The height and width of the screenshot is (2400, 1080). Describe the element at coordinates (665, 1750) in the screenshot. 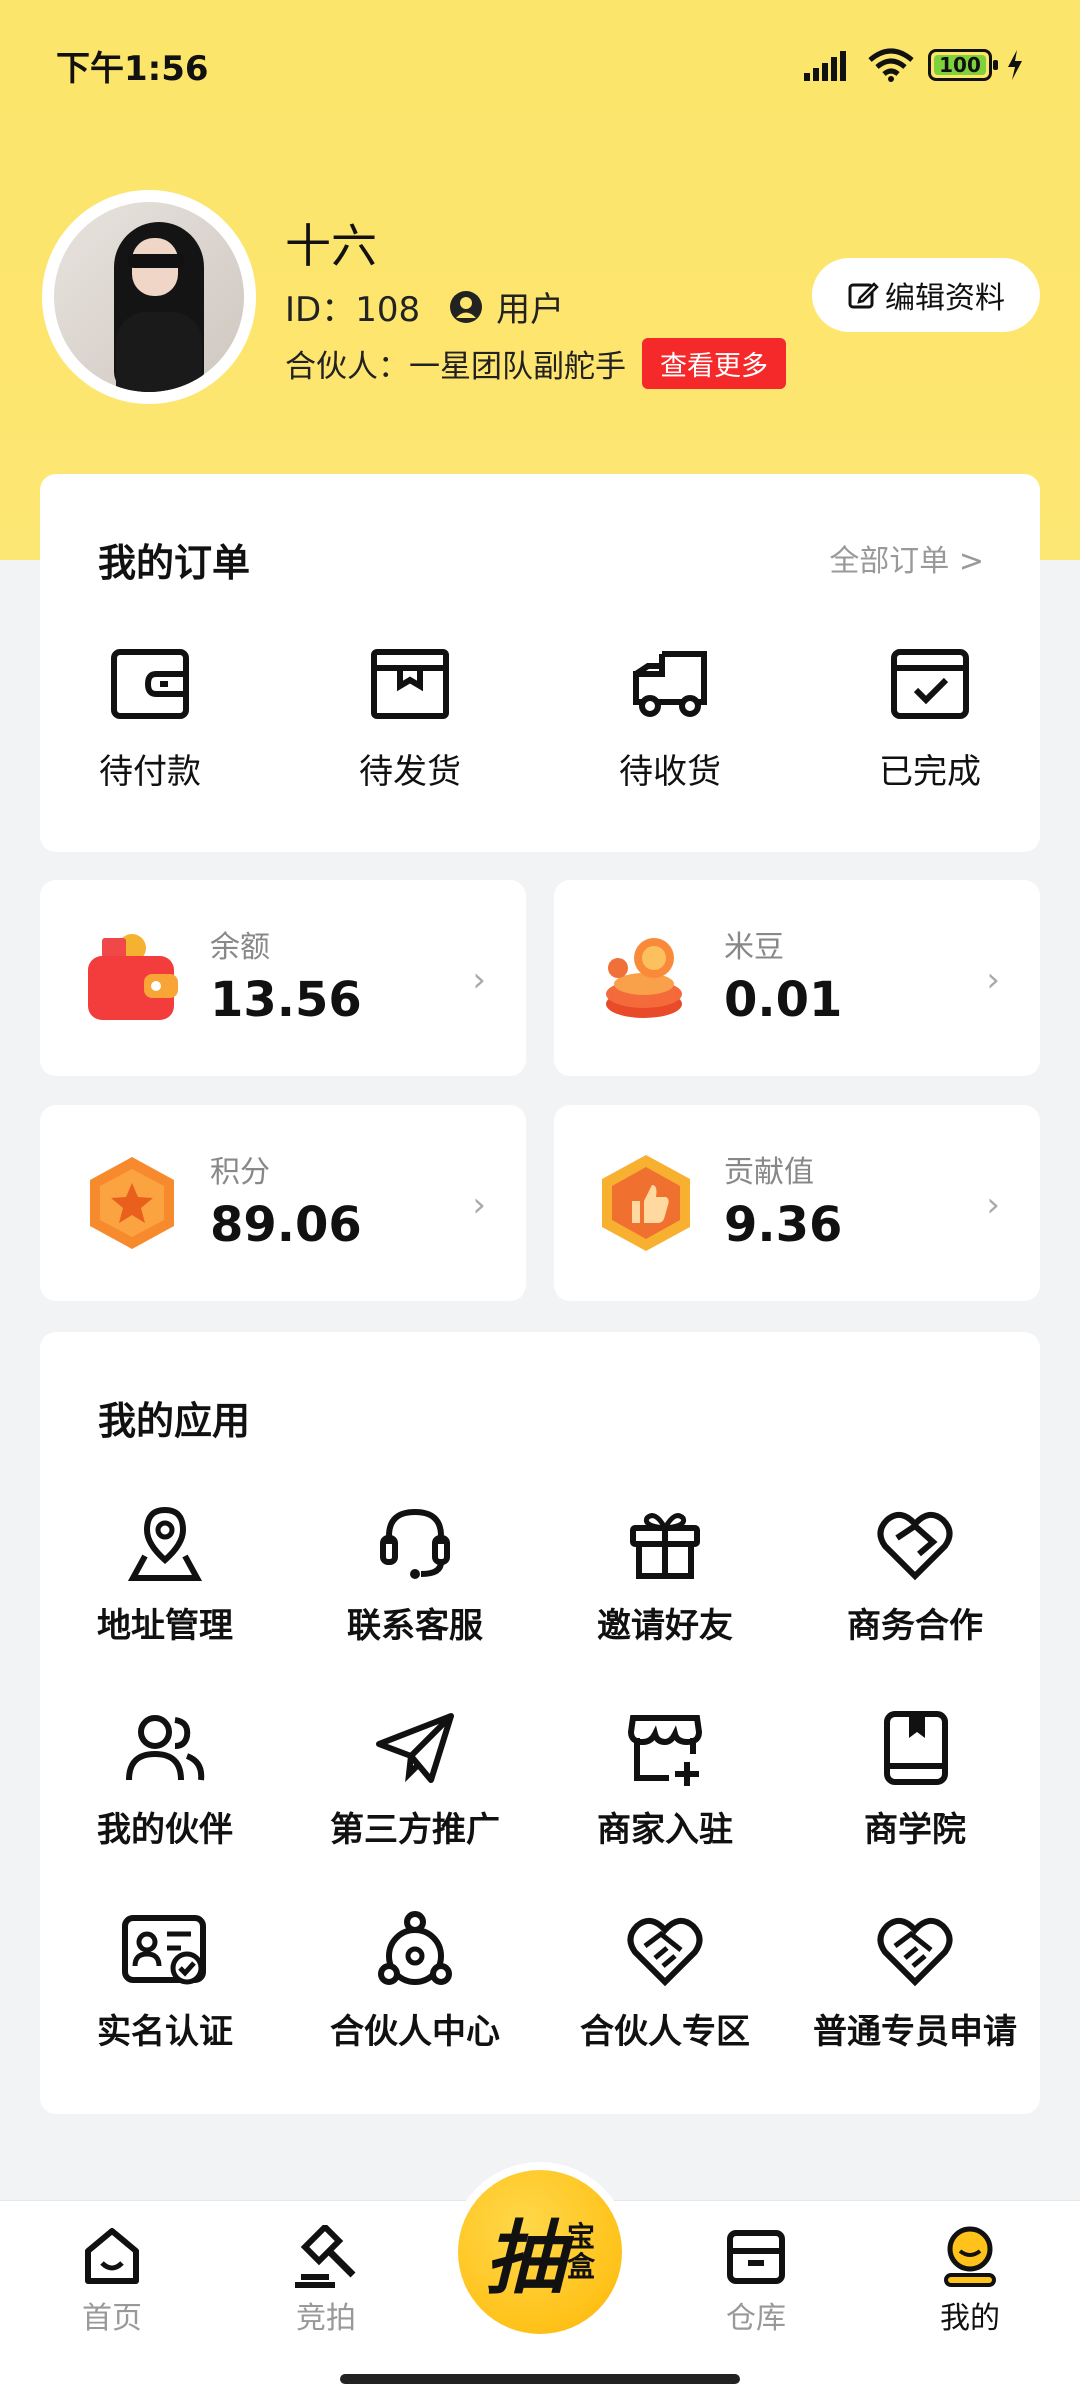

I see `store-add-icon` at that location.